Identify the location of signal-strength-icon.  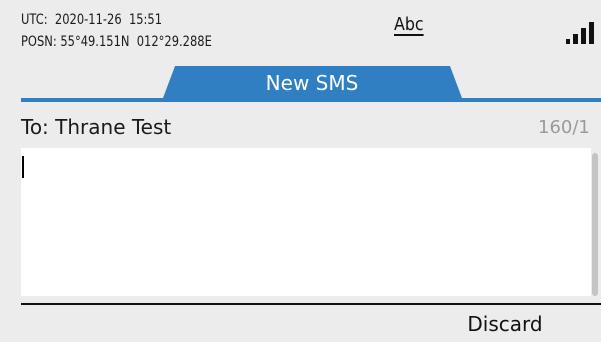
(583, 33).